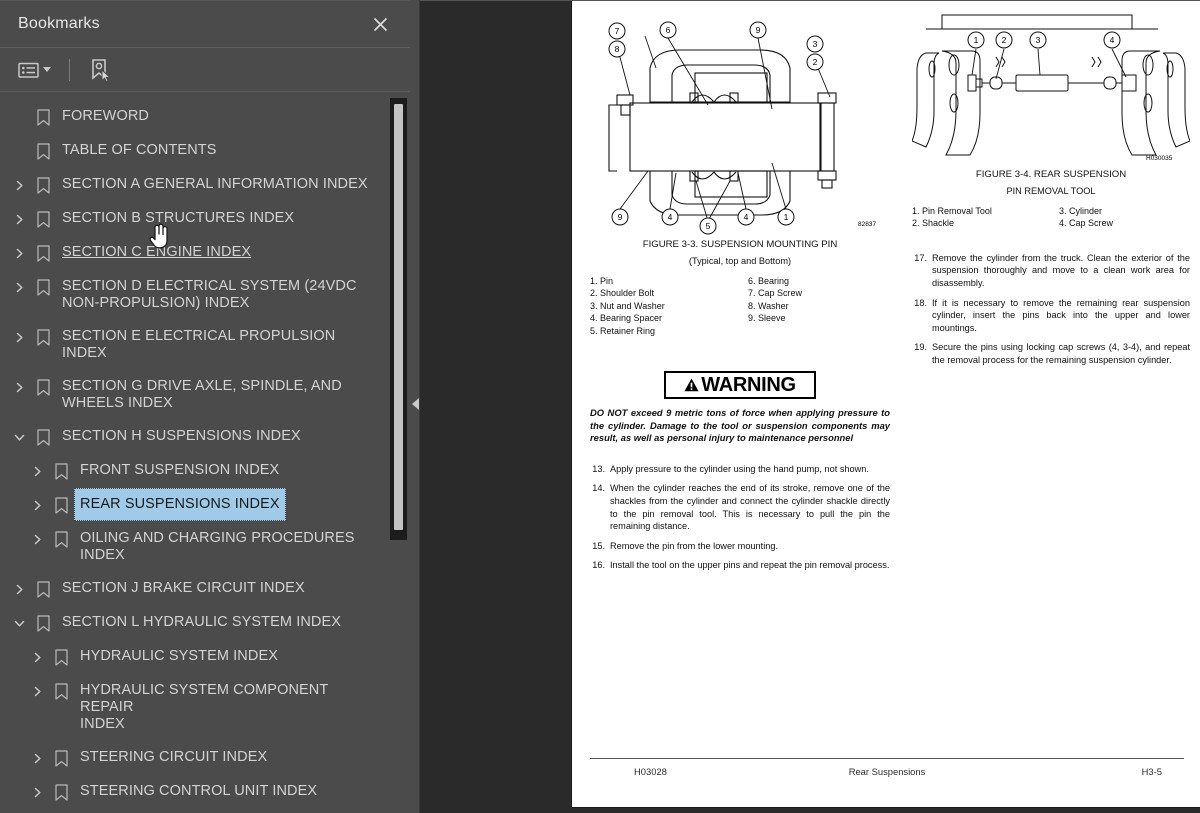 This screenshot has width=1200, height=813. What do you see at coordinates (598, 545) in the screenshot?
I see `step-number: 15.` at bounding box center [598, 545].